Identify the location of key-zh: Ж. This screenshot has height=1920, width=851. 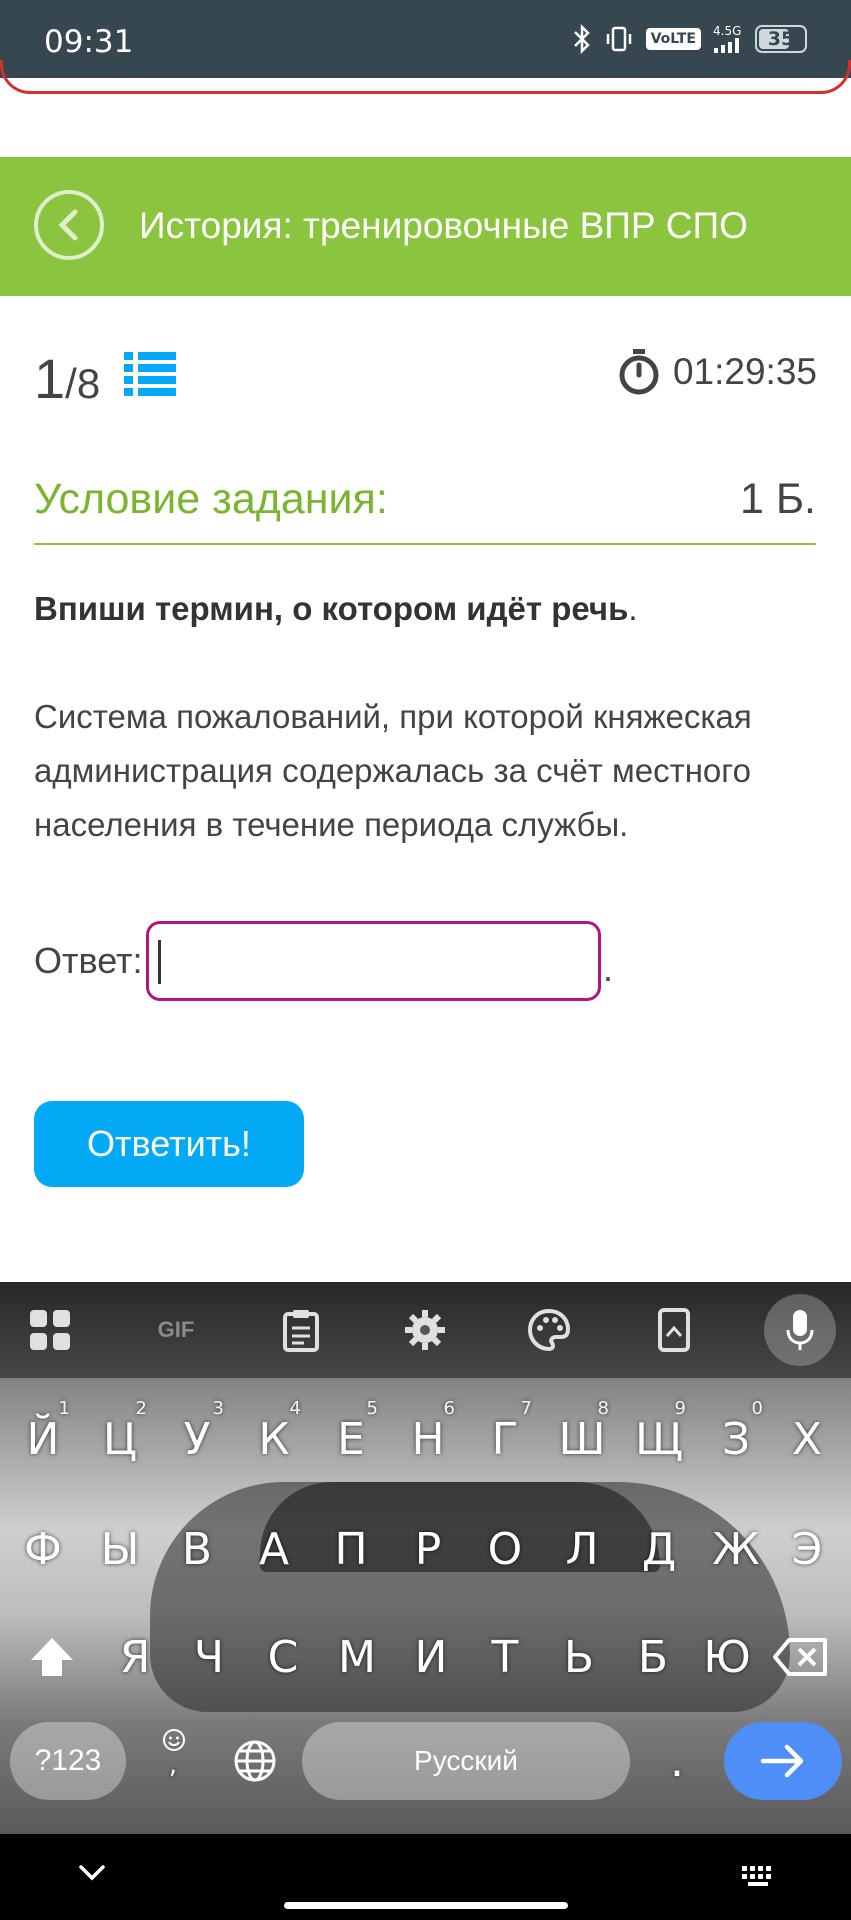
(736, 1549).